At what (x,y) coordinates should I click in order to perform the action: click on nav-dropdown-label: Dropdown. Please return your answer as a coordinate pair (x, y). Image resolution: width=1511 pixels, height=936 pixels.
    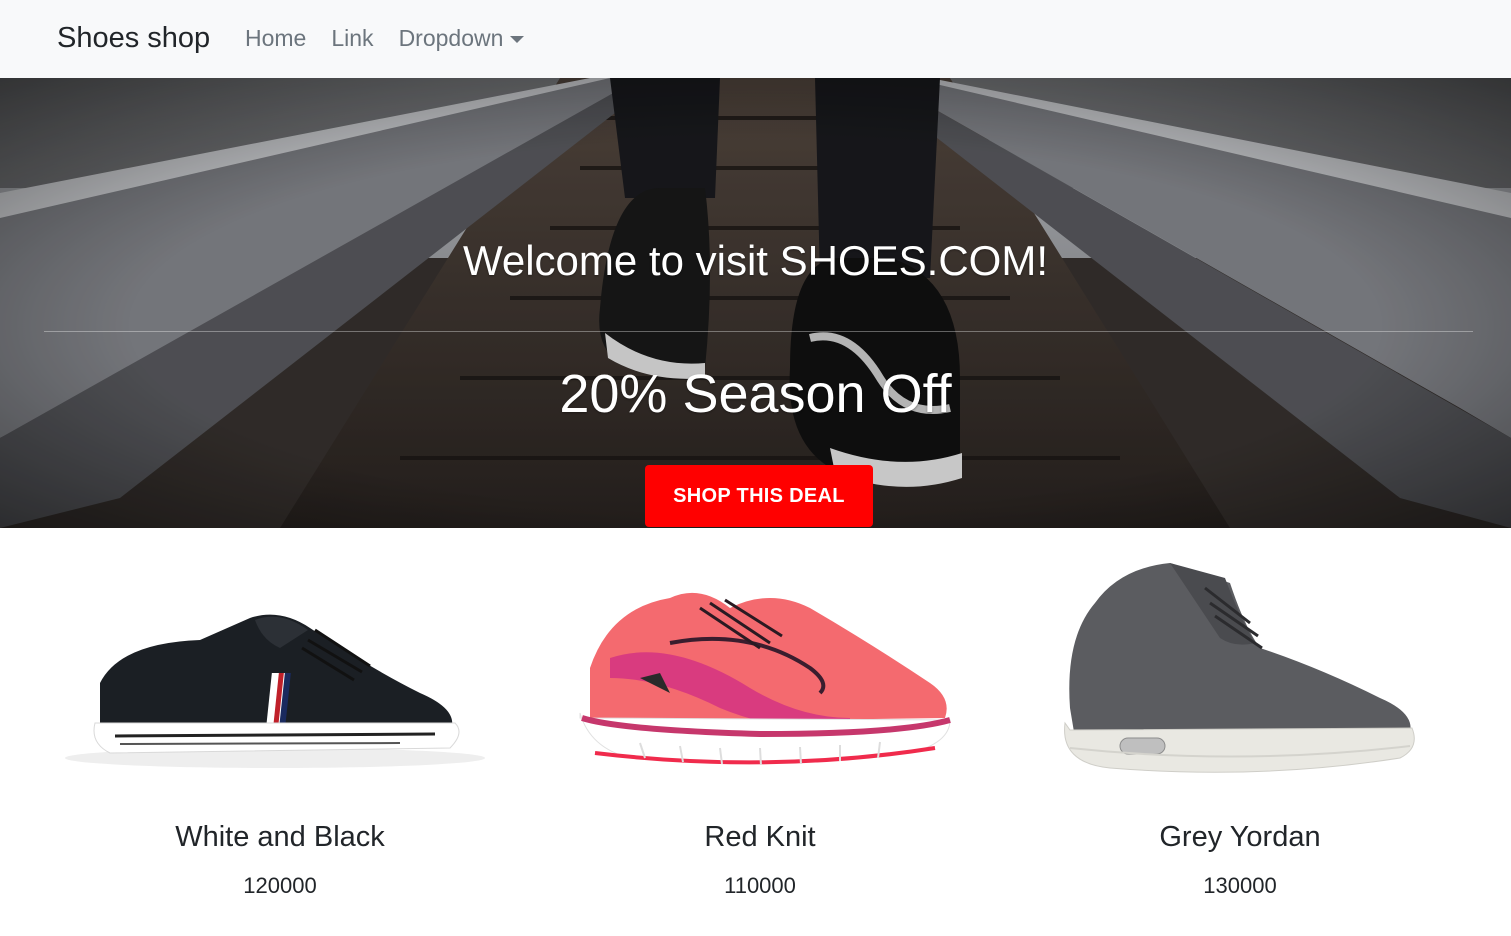
    Looking at the image, I should click on (451, 38).